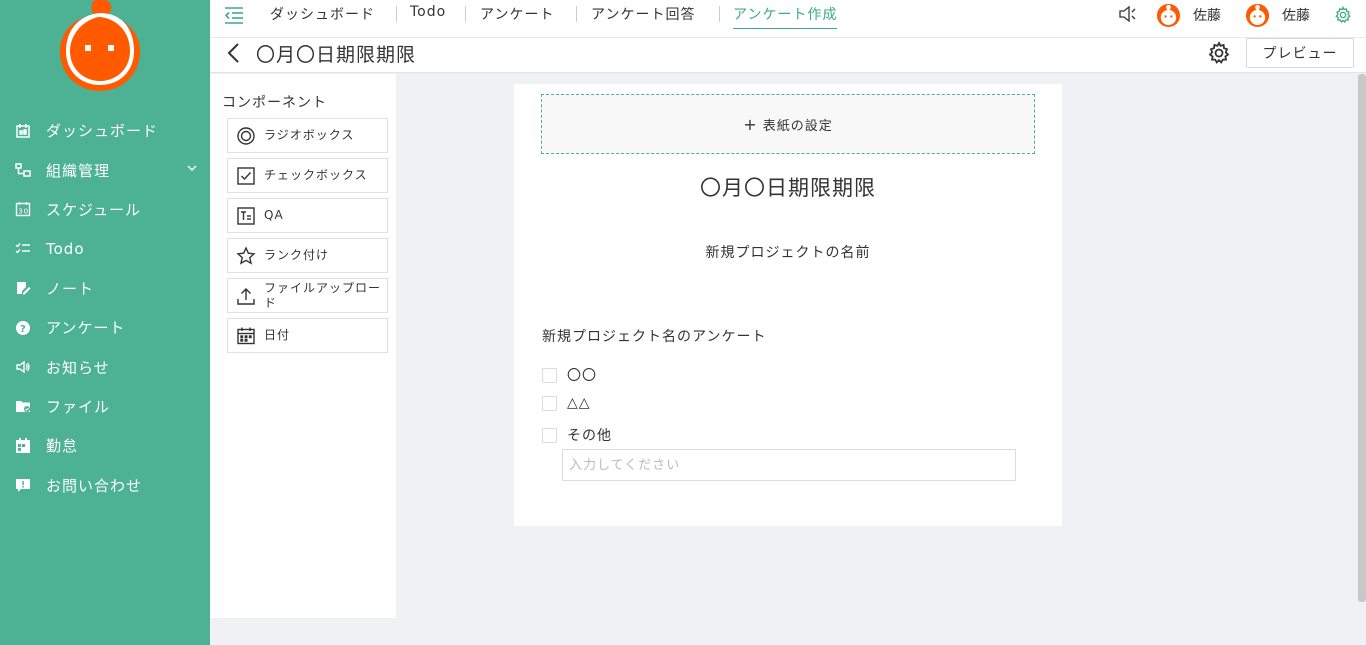 The height and width of the screenshot is (645, 1366). I want to click on cover-settings-button: + 表紙の設定, so click(788, 124).